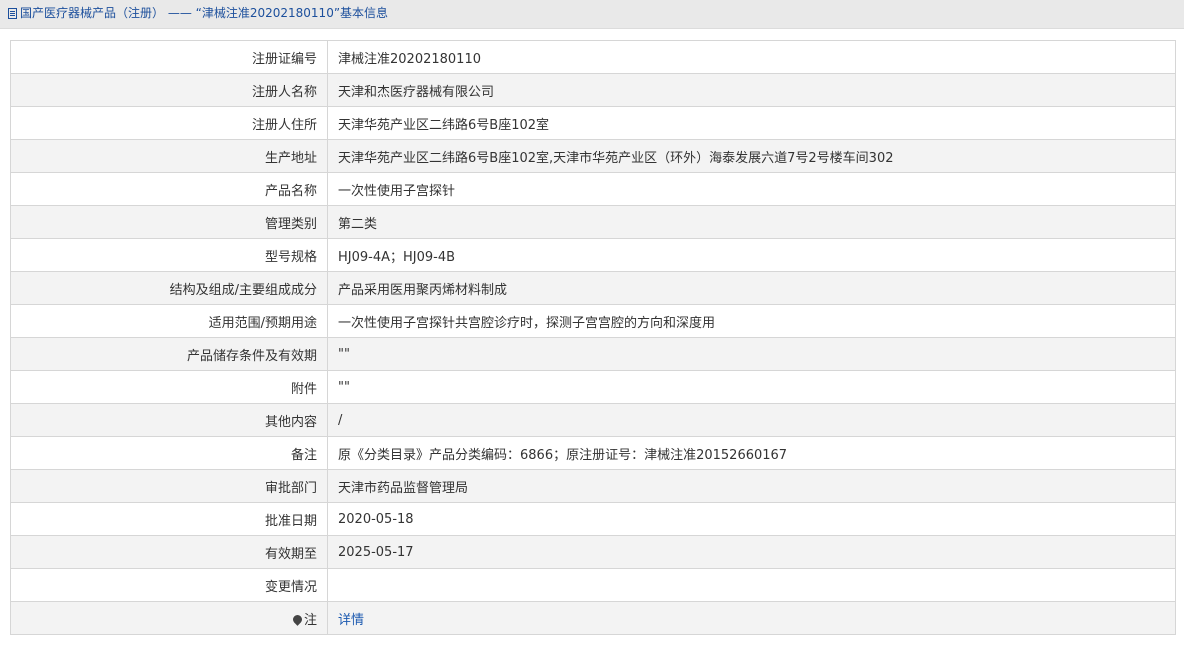 The width and height of the screenshot is (1184, 661). What do you see at coordinates (751, 618) in the screenshot?
I see `note-value-cell: 详情` at bounding box center [751, 618].